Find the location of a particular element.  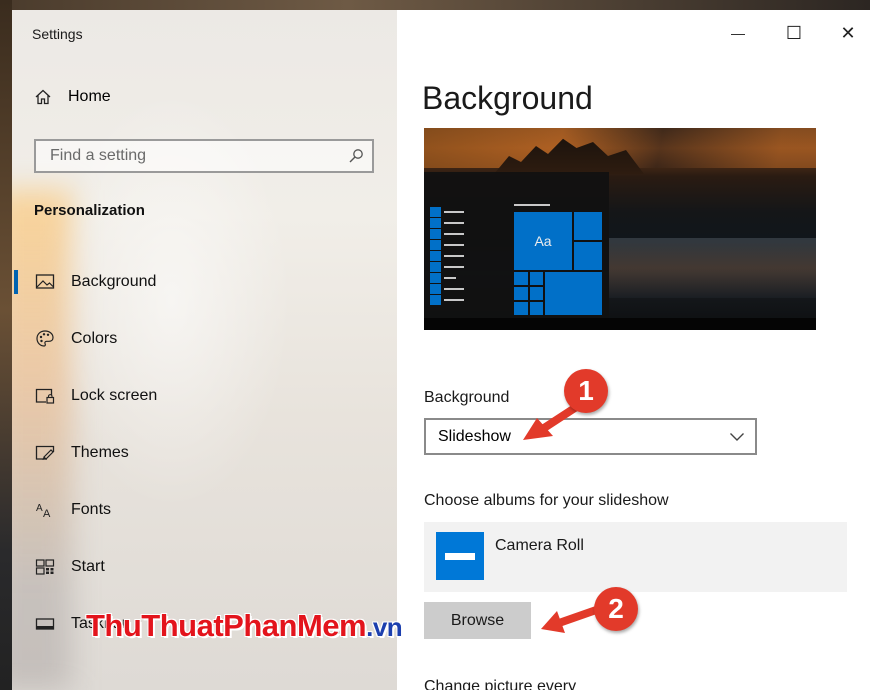

sidebar-item-lock-screen: Lock screen is located at coordinates (204, 396).